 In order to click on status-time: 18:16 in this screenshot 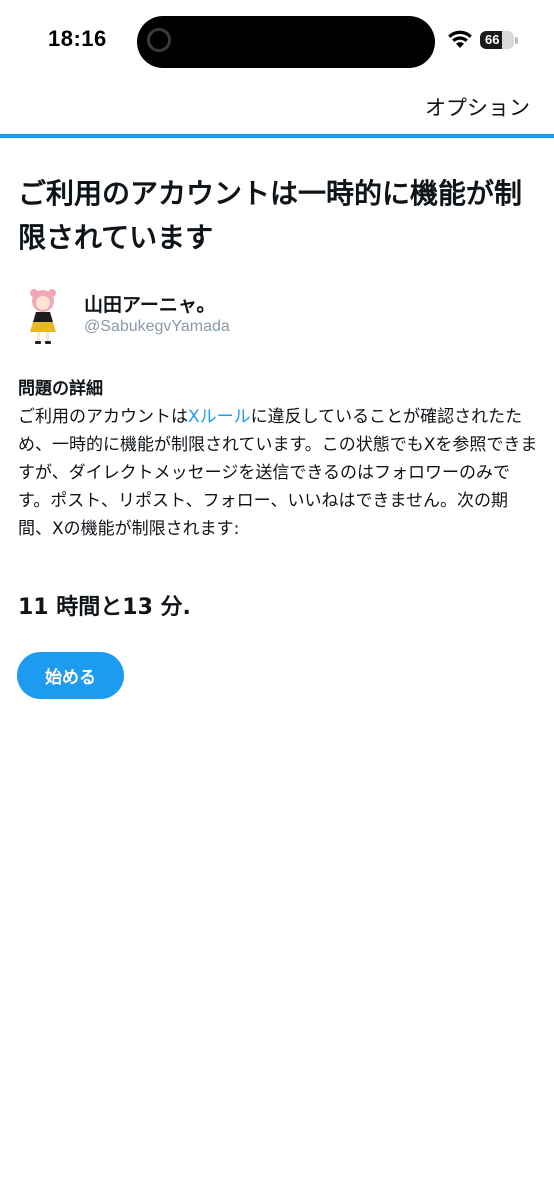, I will do `click(77, 38)`.